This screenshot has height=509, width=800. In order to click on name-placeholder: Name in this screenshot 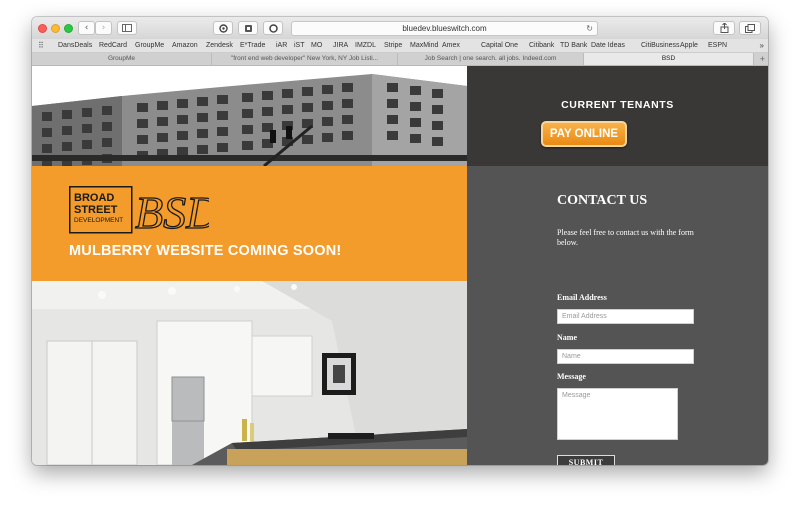, I will do `click(571, 356)`.